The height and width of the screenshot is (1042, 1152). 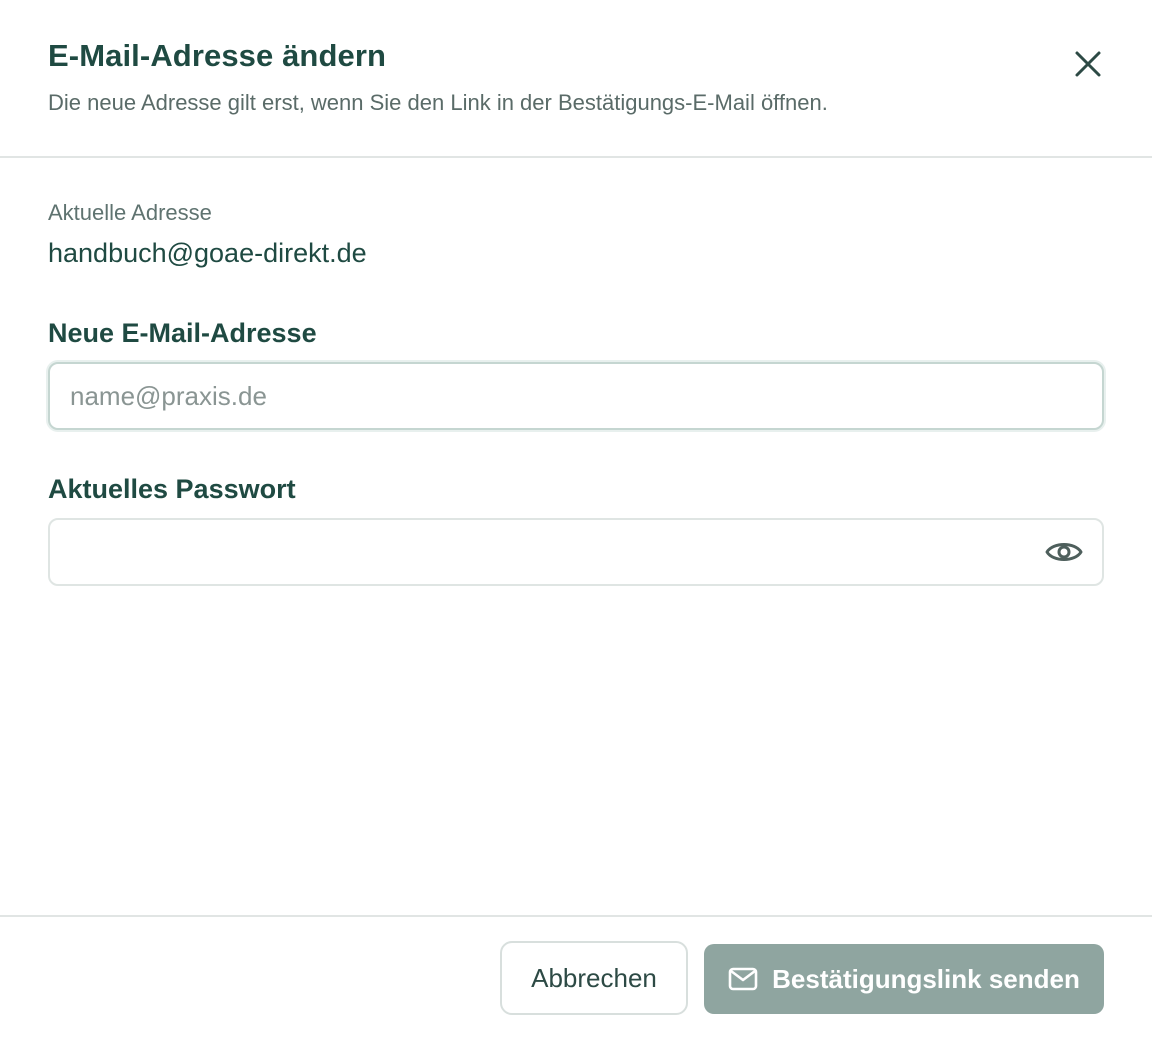 I want to click on current-address-label: Aktuelle Adresse, so click(x=130, y=212).